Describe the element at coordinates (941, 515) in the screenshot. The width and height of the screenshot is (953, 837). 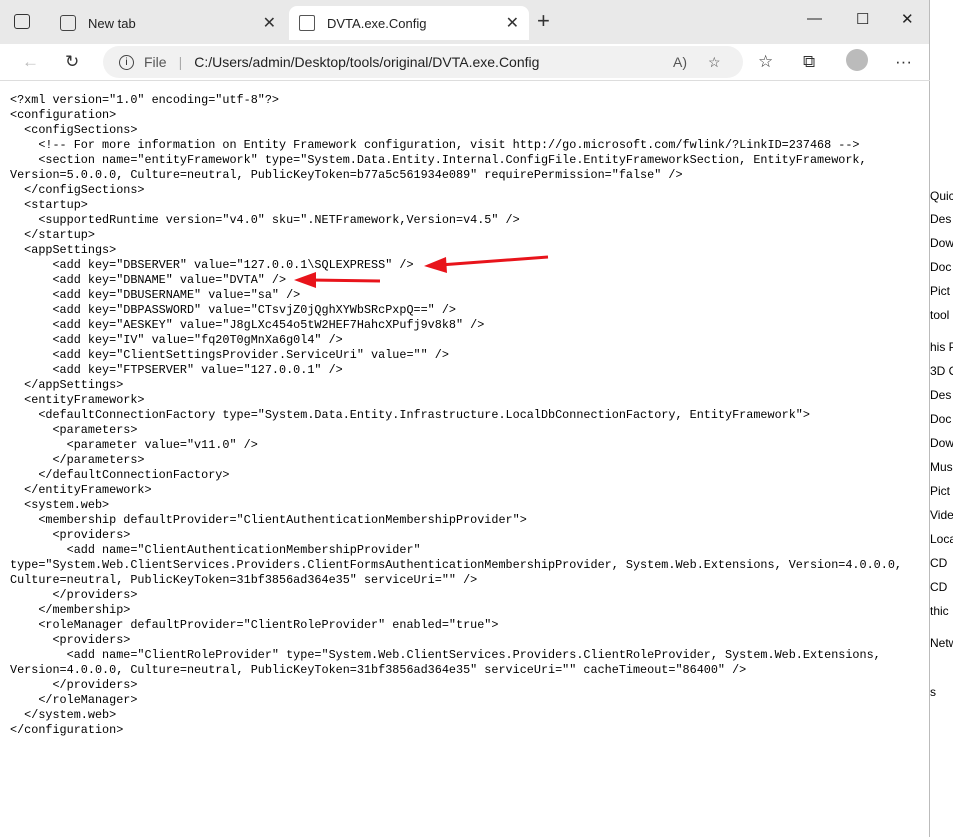
I see `explorer-nav-item: Vide` at that location.